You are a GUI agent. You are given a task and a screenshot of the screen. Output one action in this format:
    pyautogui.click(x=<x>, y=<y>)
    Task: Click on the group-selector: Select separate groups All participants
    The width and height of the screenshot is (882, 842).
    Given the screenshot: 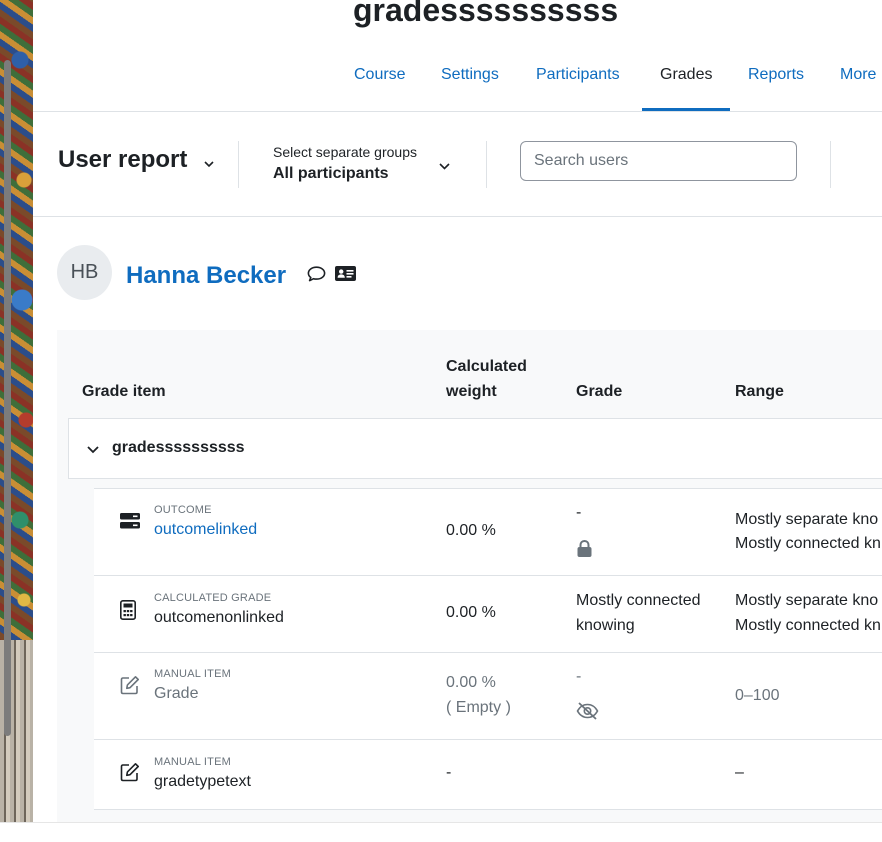 What is the action you would take?
    pyautogui.click(x=345, y=163)
    